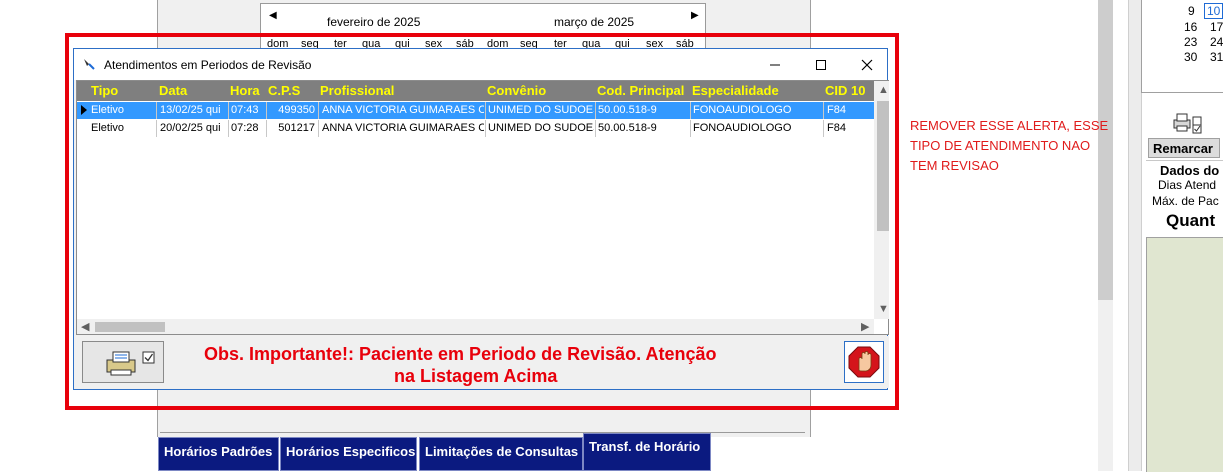 This screenshot has height=472, width=1223. What do you see at coordinates (845, 90) in the screenshot?
I see `column-header: CID 10` at bounding box center [845, 90].